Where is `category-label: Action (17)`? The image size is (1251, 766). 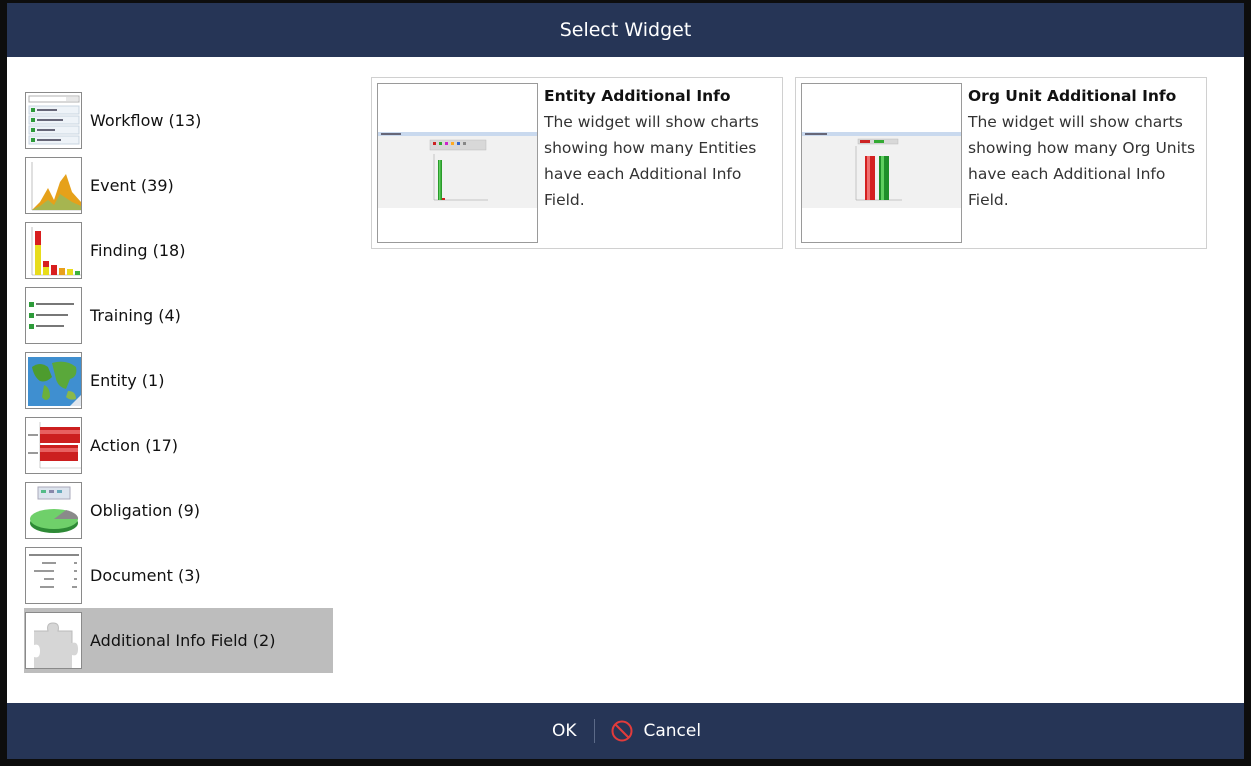 category-label: Action (17) is located at coordinates (134, 445).